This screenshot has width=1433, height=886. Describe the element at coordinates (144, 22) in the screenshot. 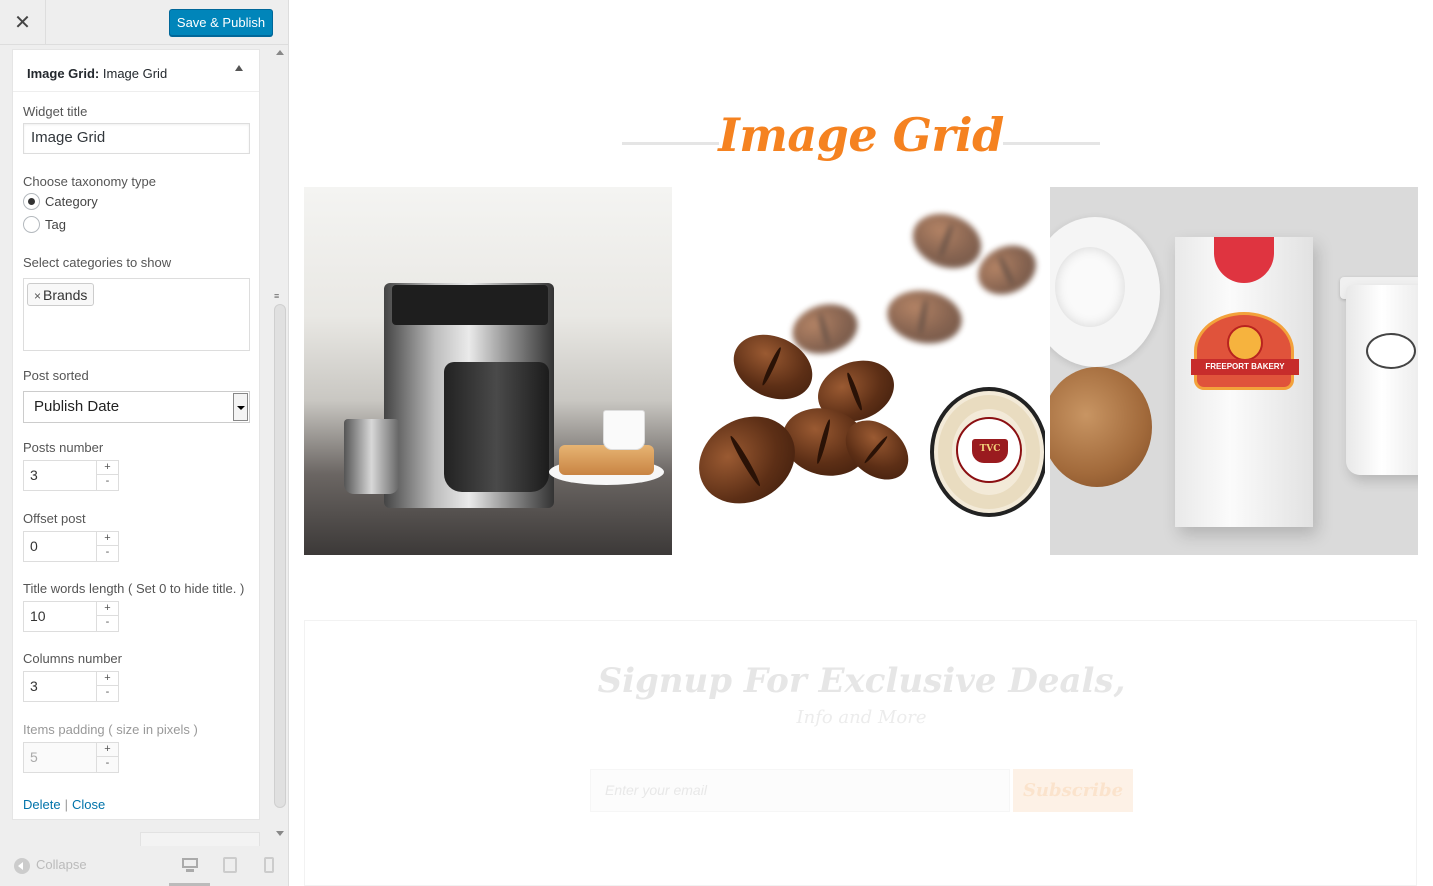

I see `customizer-header: ✕ Save & Publish` at that location.